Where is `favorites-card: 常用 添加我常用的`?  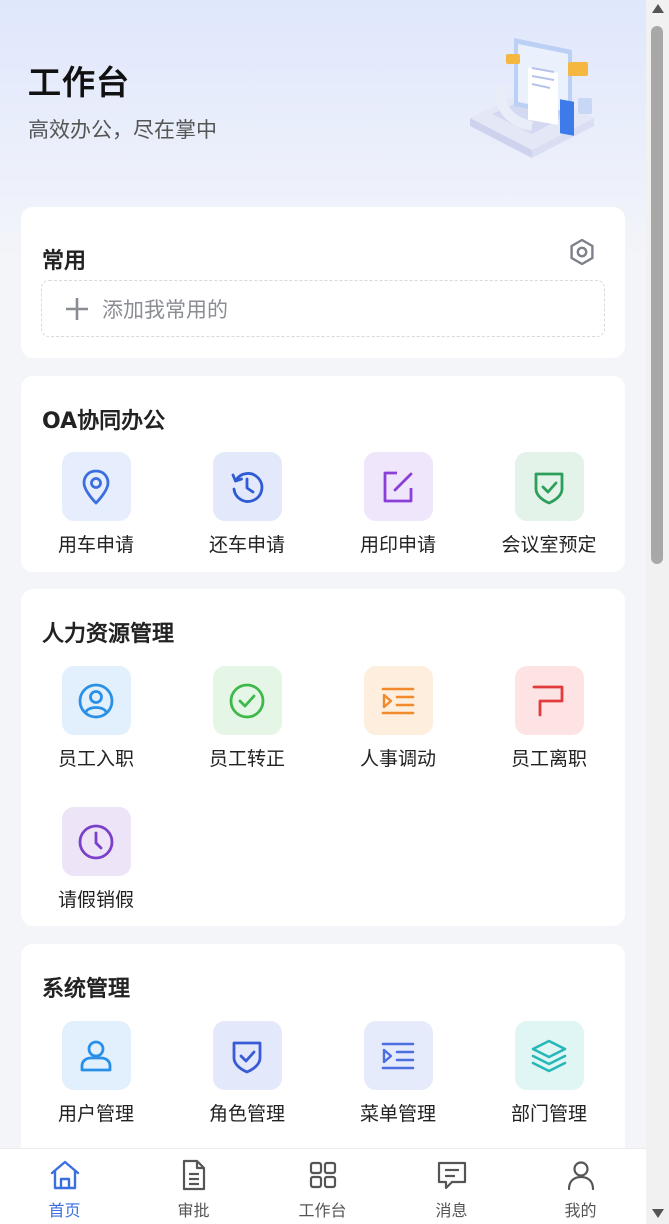 favorites-card: 常用 添加我常用的 is located at coordinates (323, 282).